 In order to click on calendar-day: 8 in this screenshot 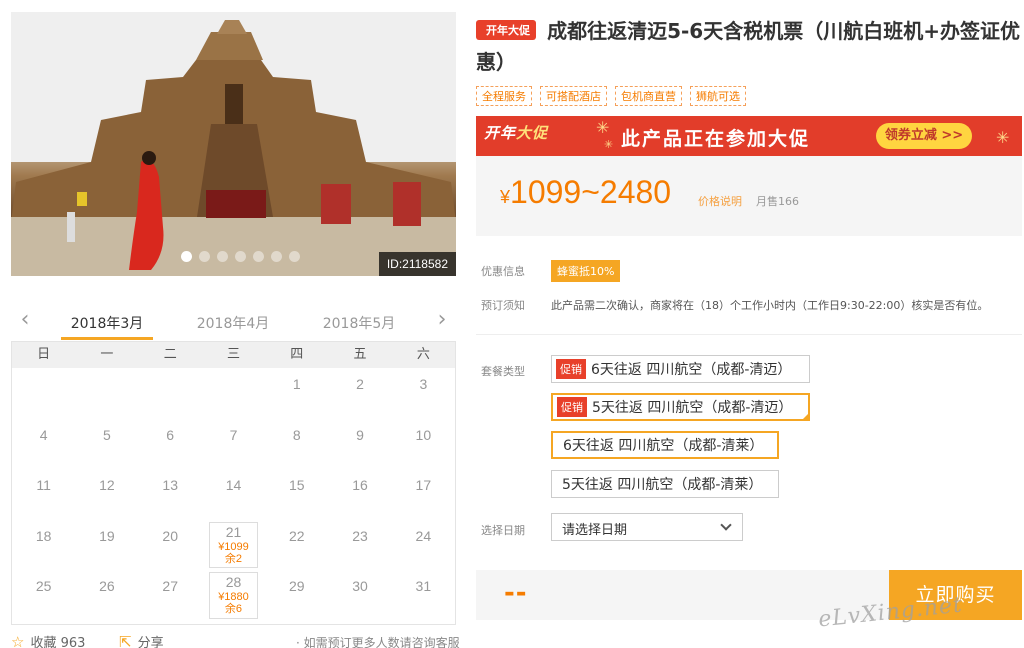, I will do `click(296, 444)`.